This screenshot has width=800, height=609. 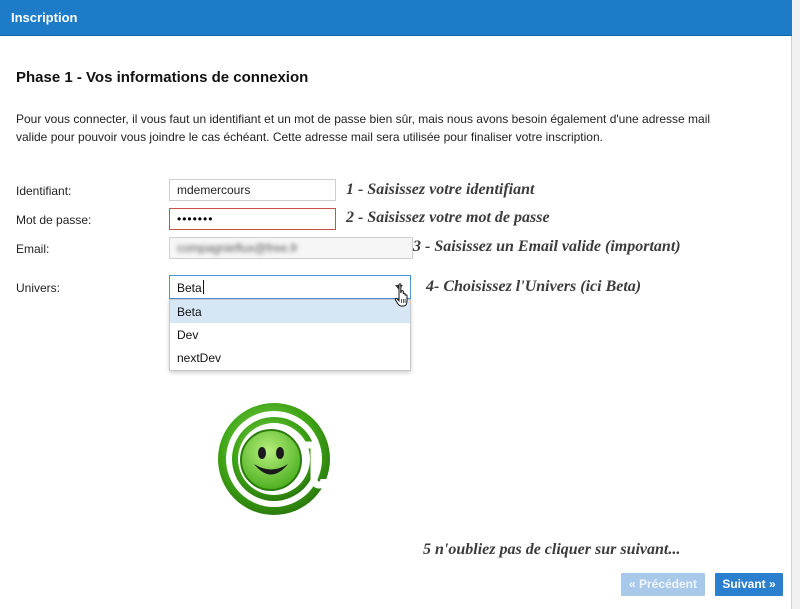 I want to click on email-input: compagnieflux@free.fr, so click(x=291, y=248).